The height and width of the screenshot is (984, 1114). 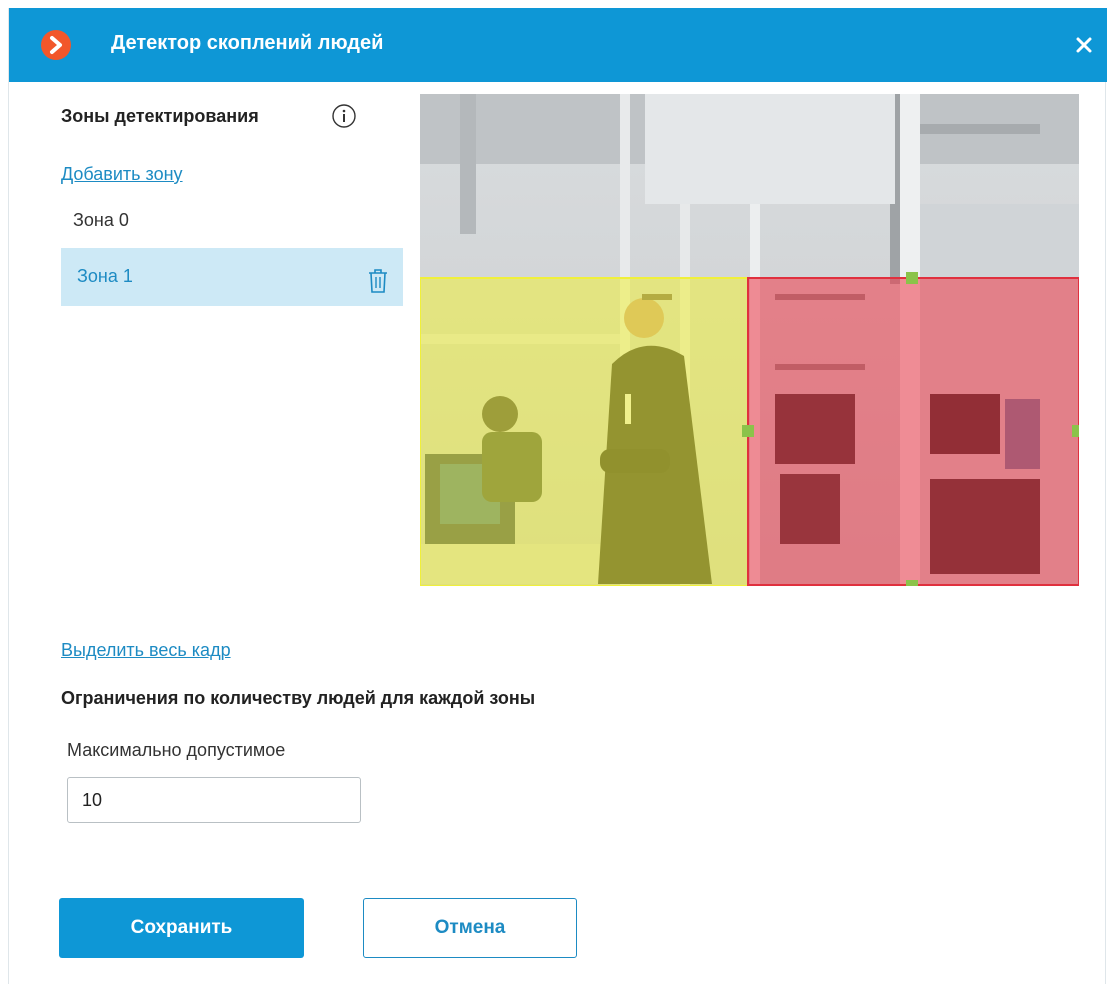 I want to click on zone-label: Зона 0, so click(x=101, y=220).